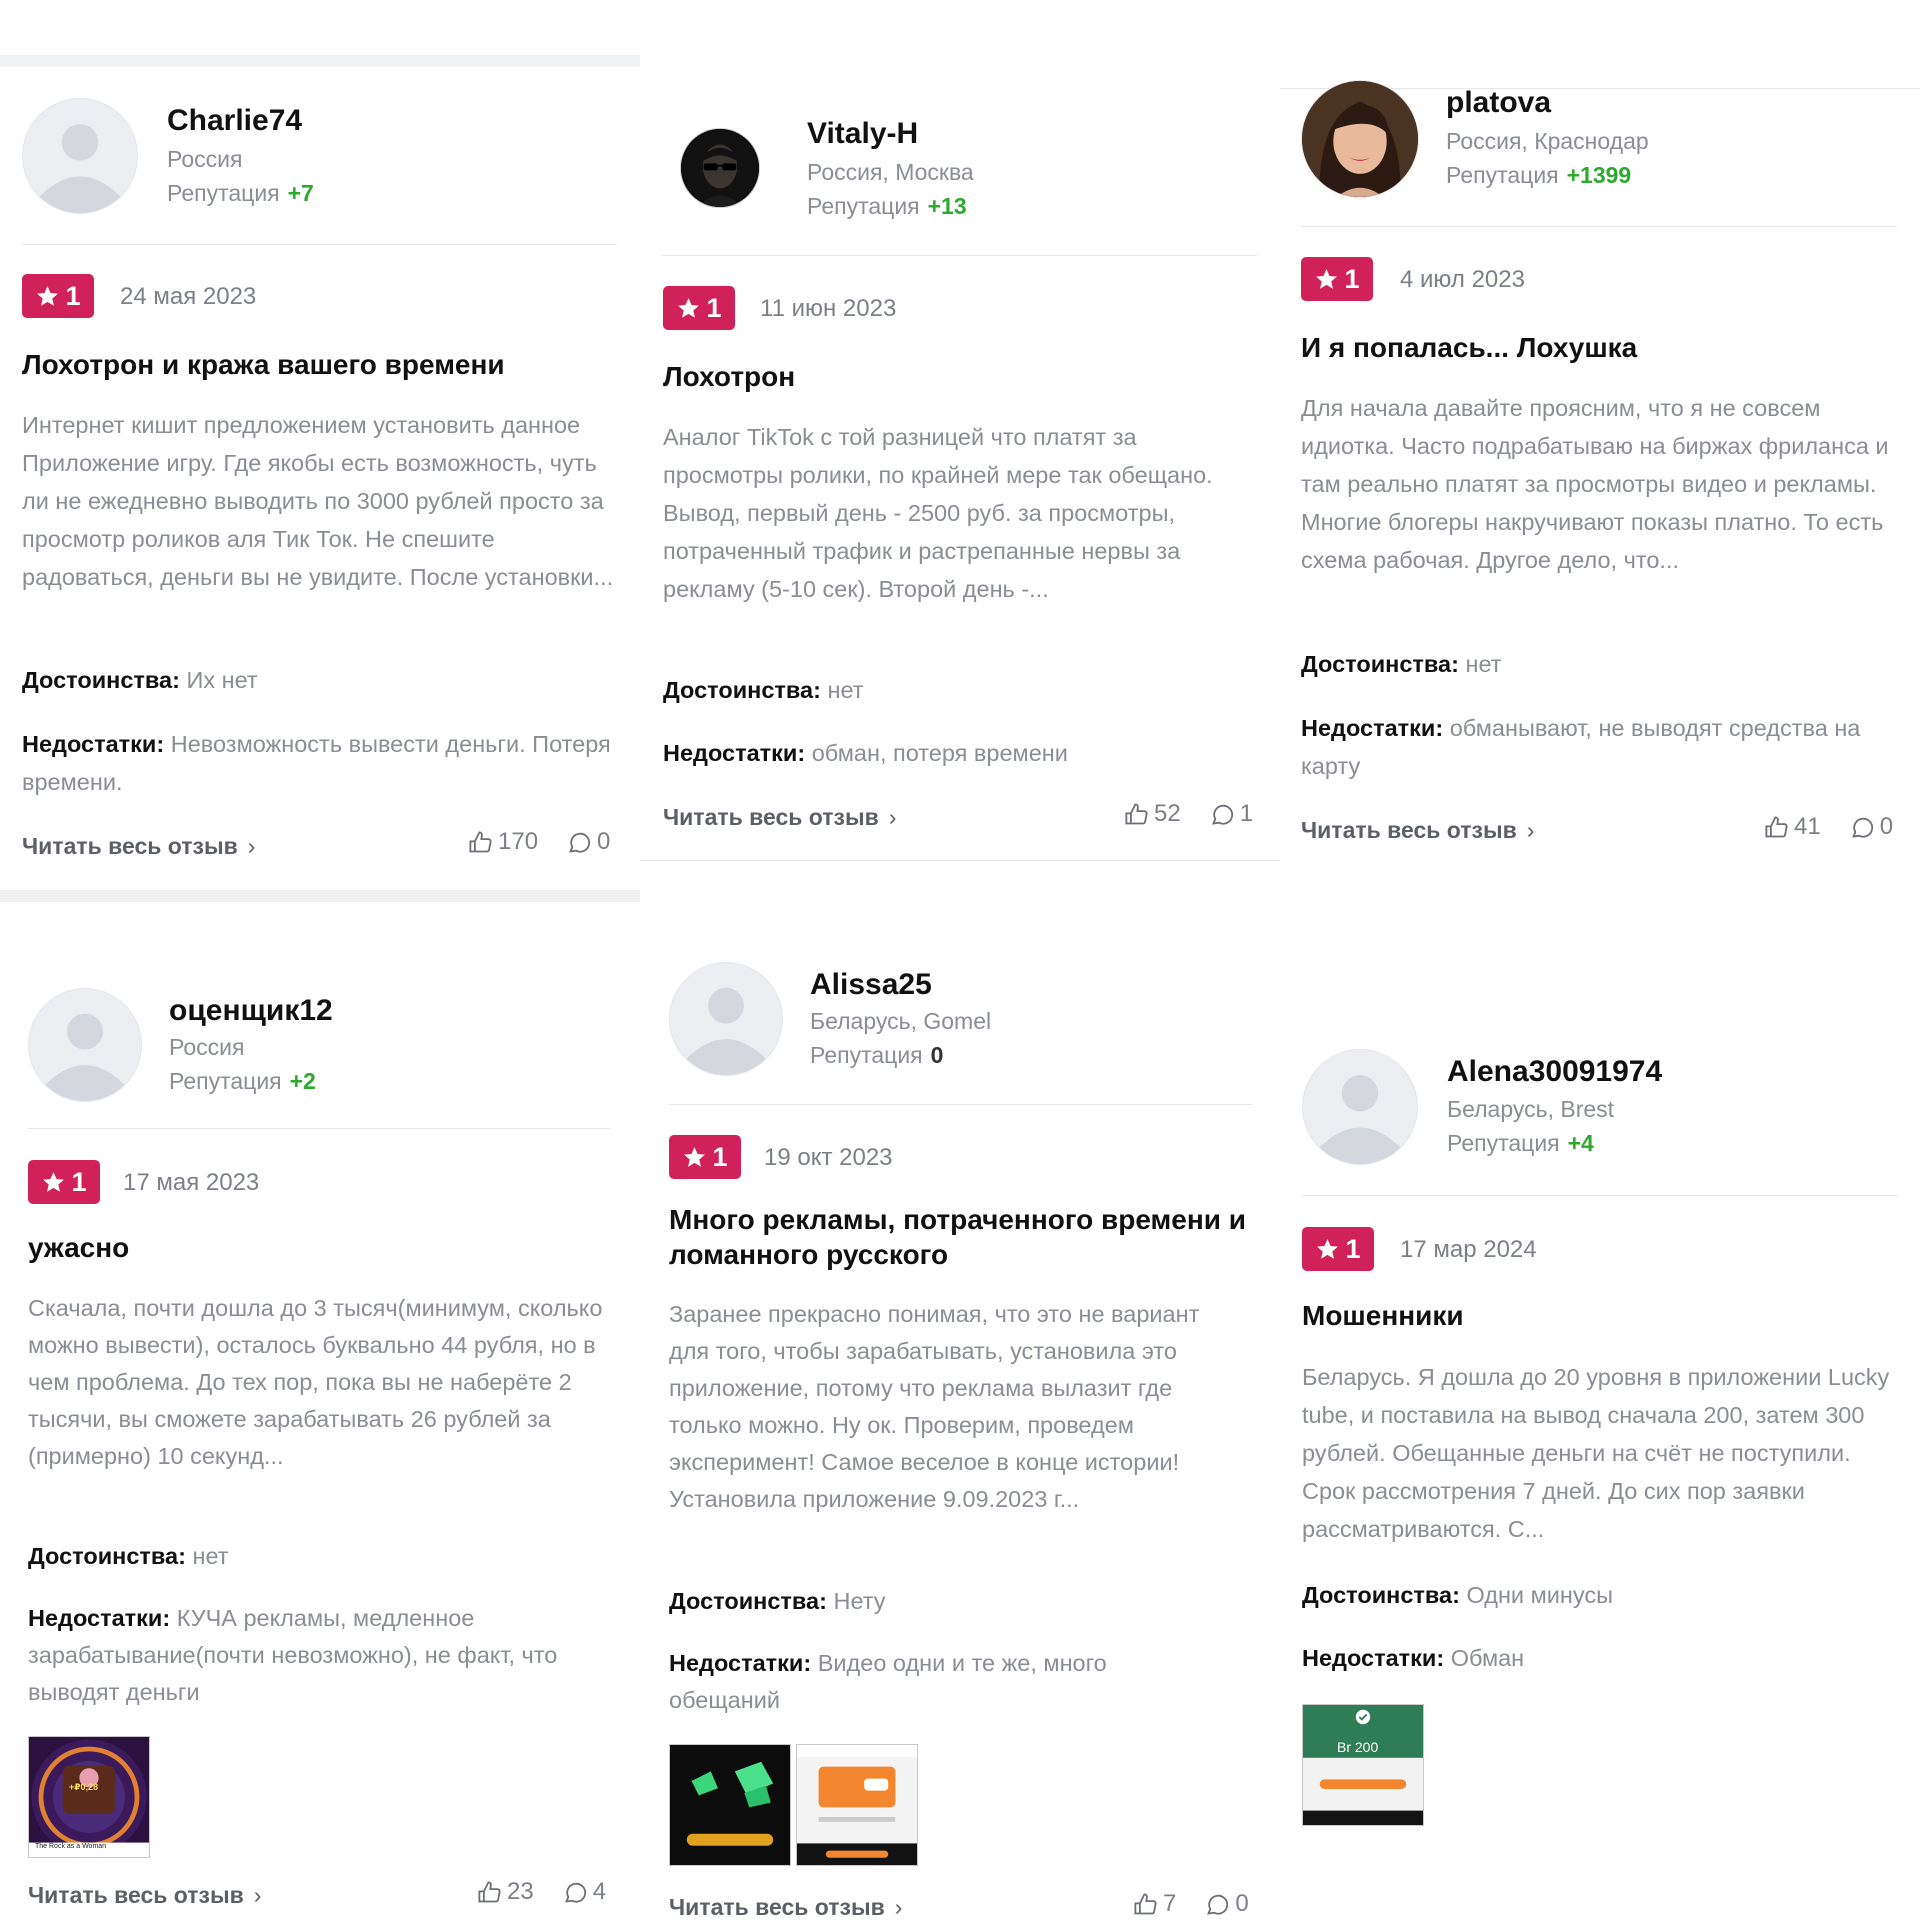  I want to click on review-stats: 7 0, so click(1190, 1904).